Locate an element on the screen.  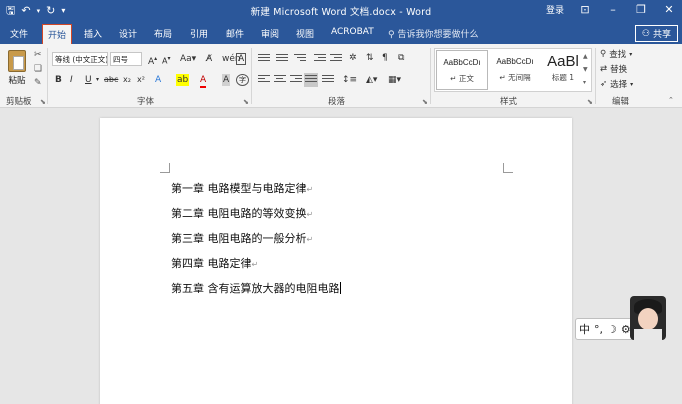
chevron-down-icon: ▼ is located at coordinates (587, 69).